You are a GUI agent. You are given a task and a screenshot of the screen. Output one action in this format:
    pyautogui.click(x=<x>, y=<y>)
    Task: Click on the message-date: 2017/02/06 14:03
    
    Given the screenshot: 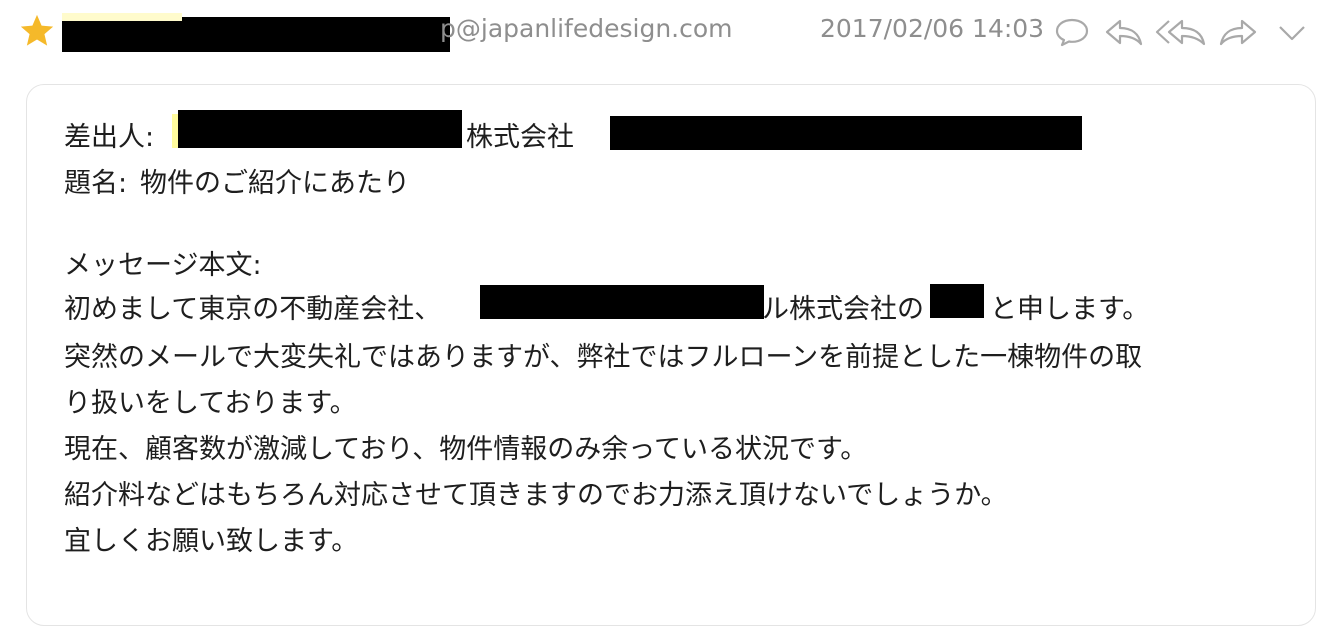 What is the action you would take?
    pyautogui.click(x=932, y=28)
    